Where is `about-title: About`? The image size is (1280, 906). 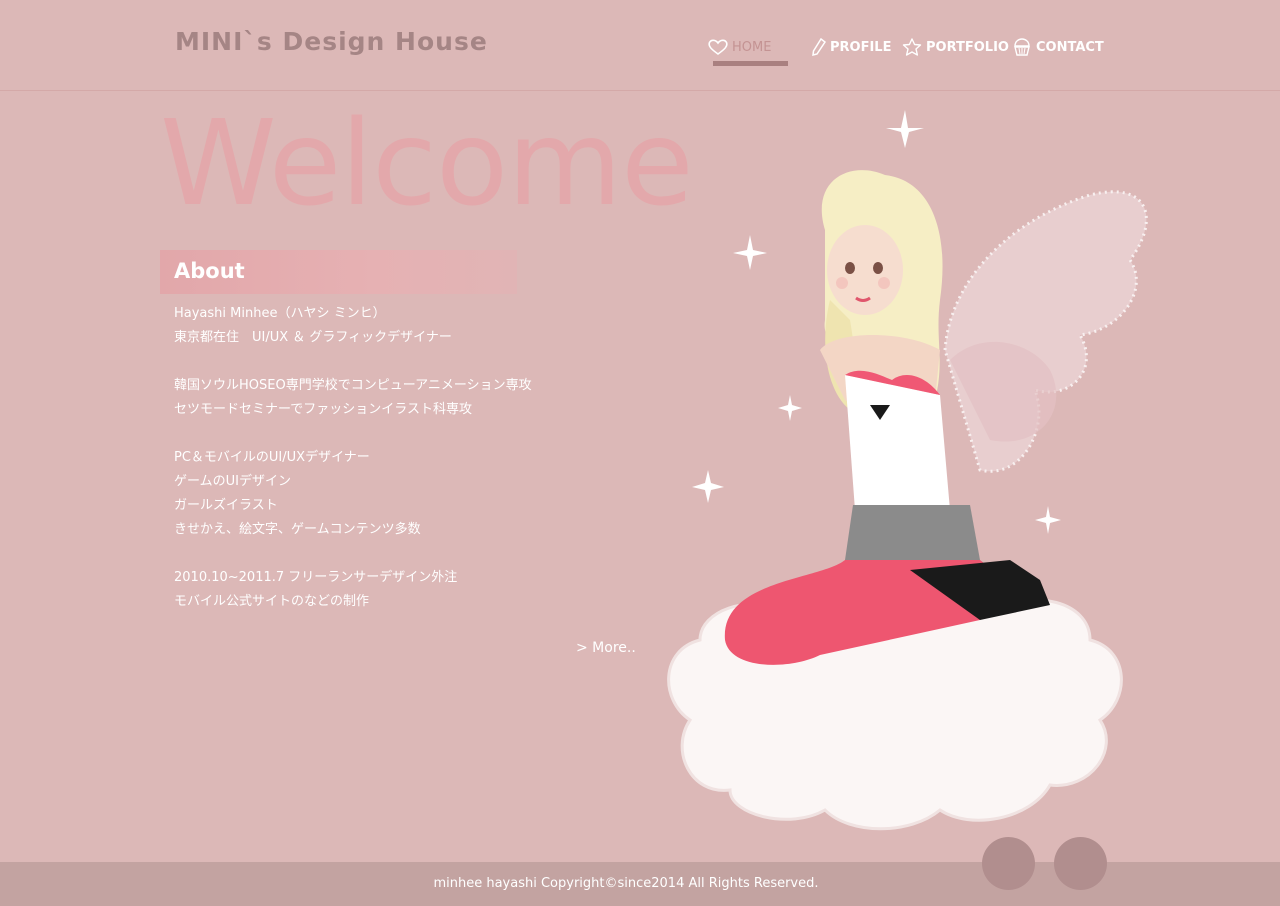
about-title: About is located at coordinates (209, 271).